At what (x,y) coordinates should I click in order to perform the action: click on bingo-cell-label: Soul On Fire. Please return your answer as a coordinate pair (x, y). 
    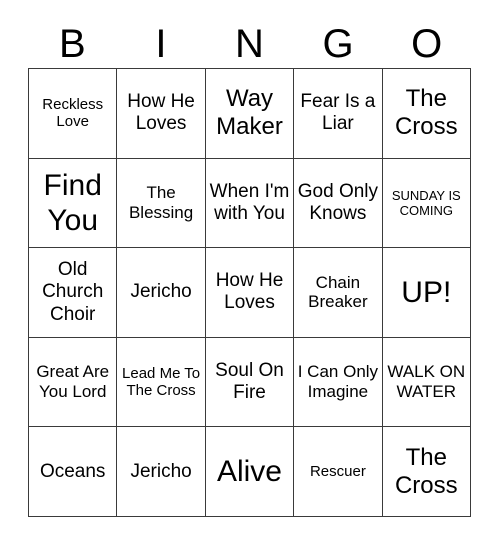
    Looking at the image, I should click on (249, 381).